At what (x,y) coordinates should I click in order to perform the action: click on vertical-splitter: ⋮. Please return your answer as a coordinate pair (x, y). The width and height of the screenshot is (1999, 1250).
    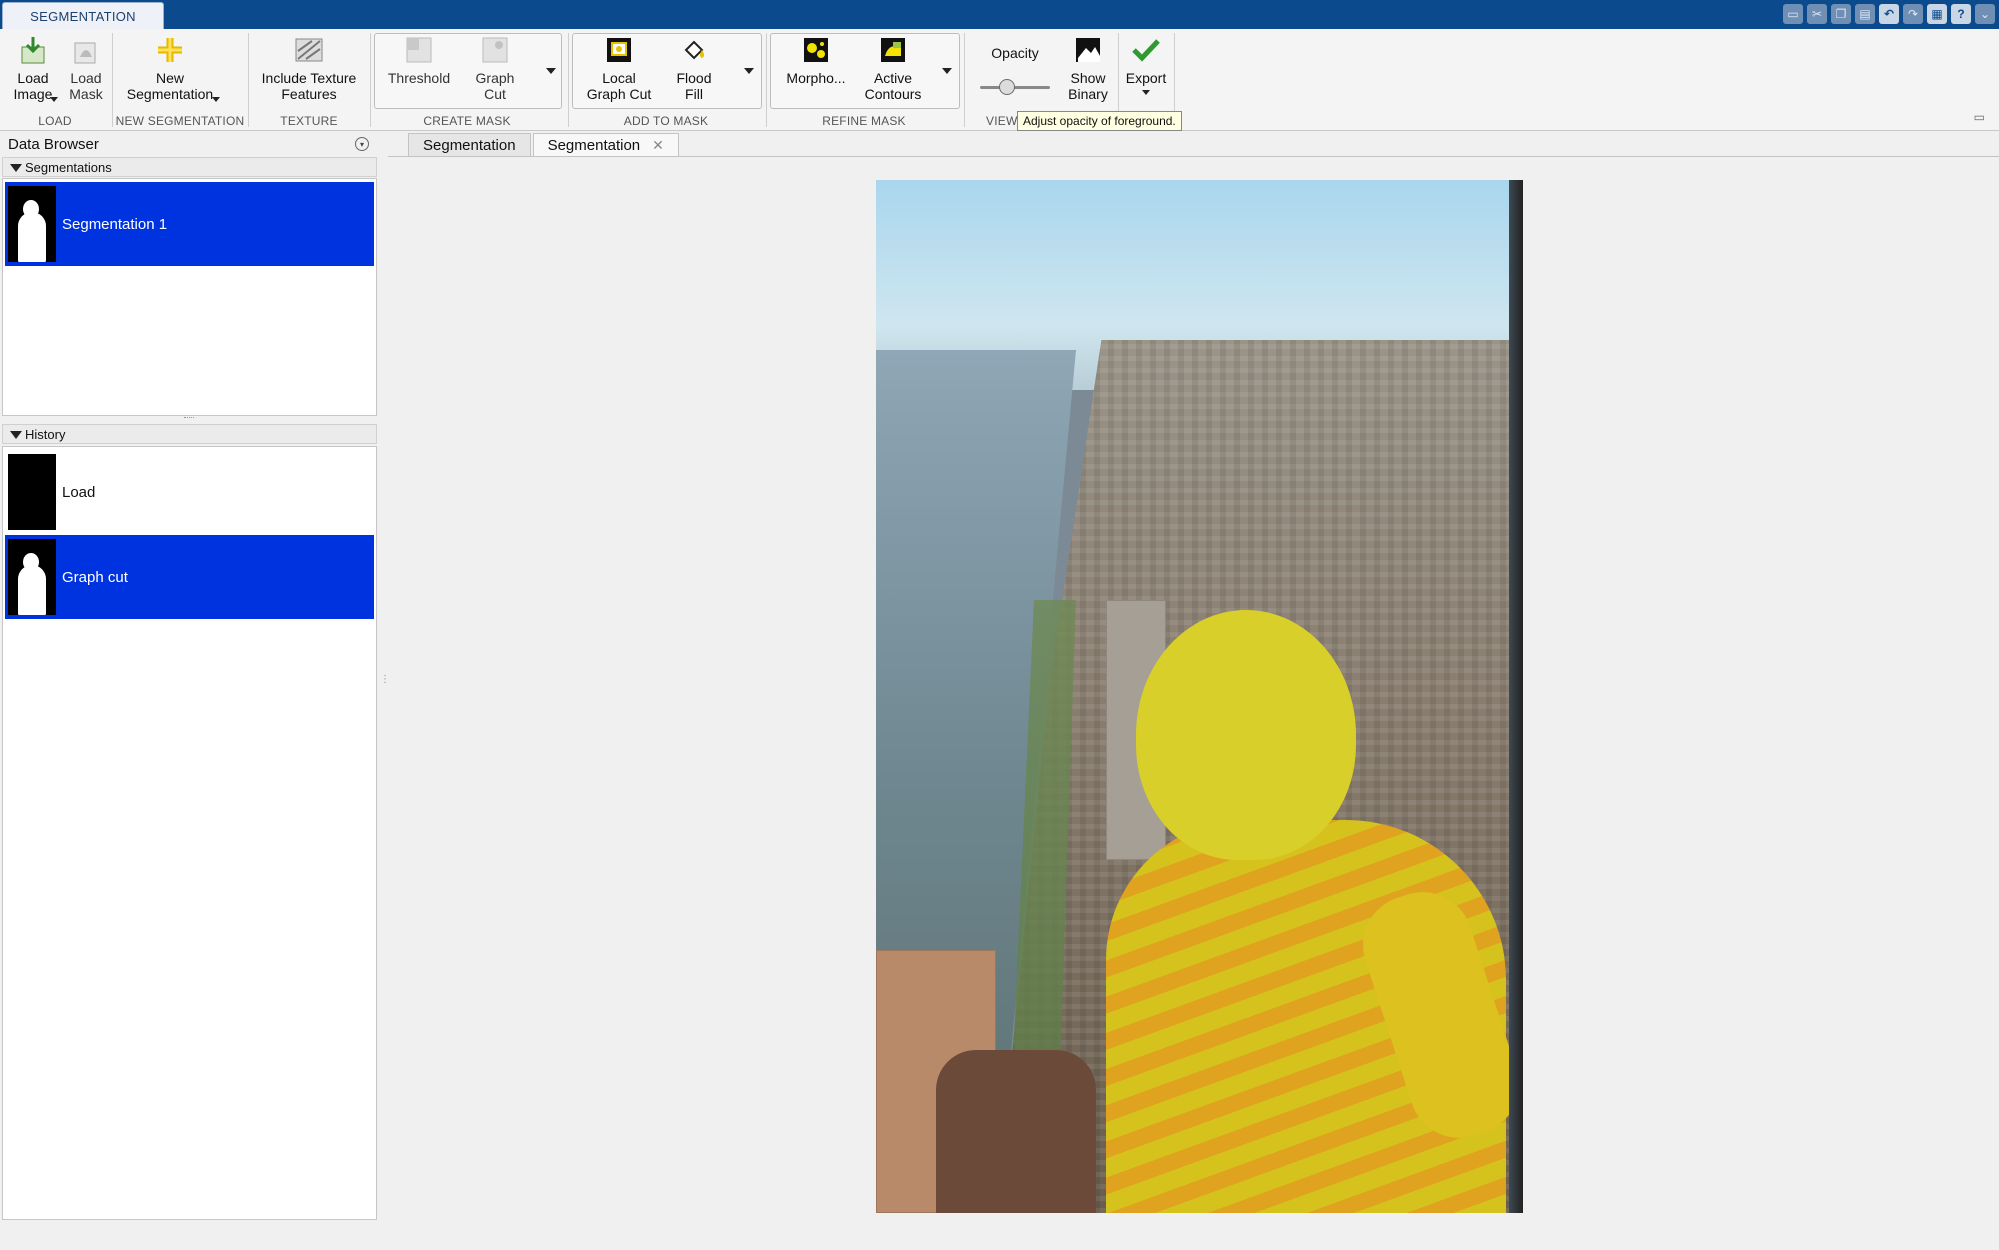
    Looking at the image, I should click on (385, 679).